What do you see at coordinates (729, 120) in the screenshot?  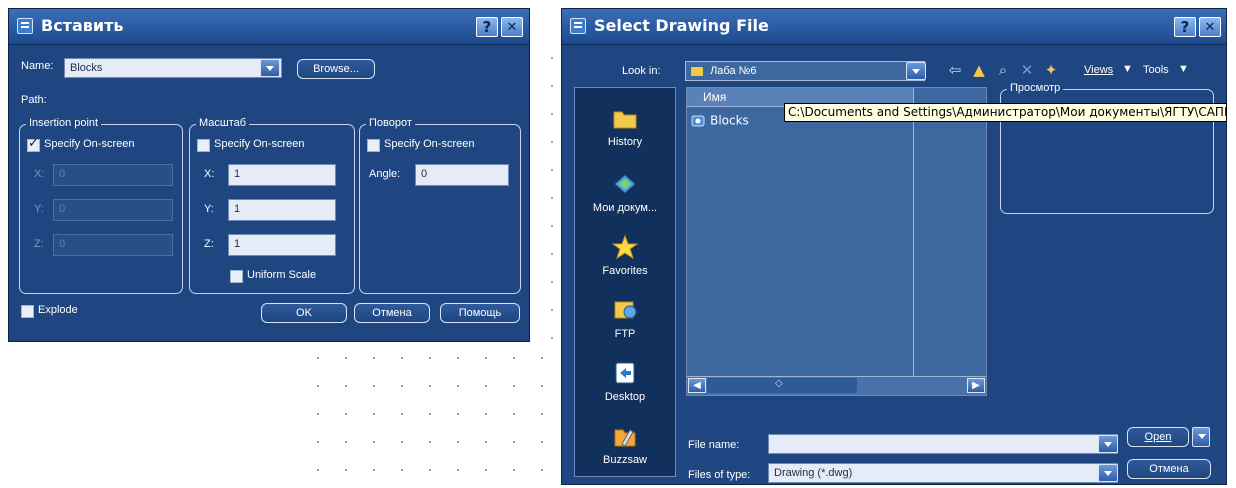 I see `list-item-name: Blocks` at bounding box center [729, 120].